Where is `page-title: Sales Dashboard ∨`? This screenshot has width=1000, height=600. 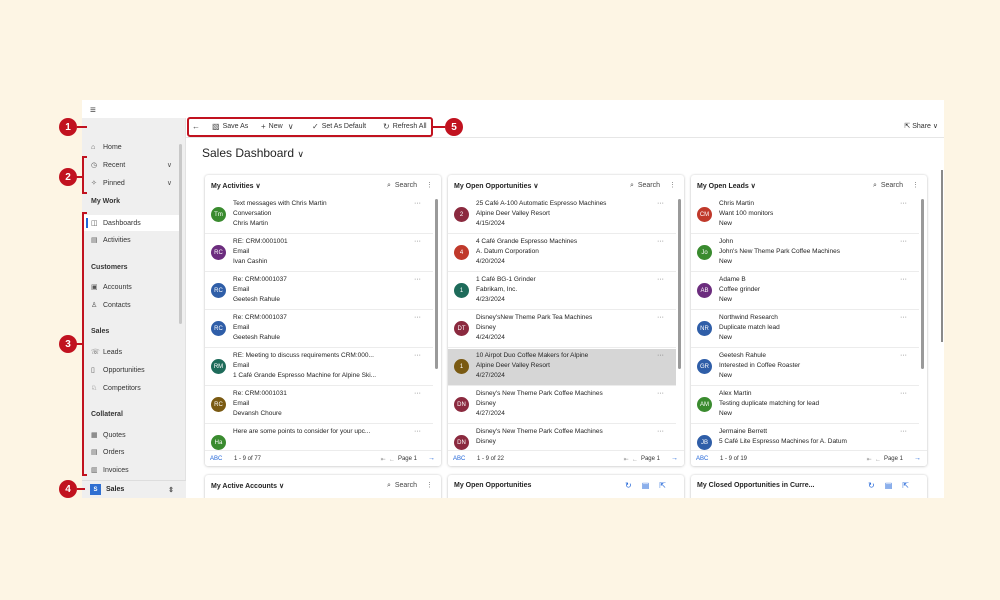
page-title: Sales Dashboard ∨ is located at coordinates (253, 153).